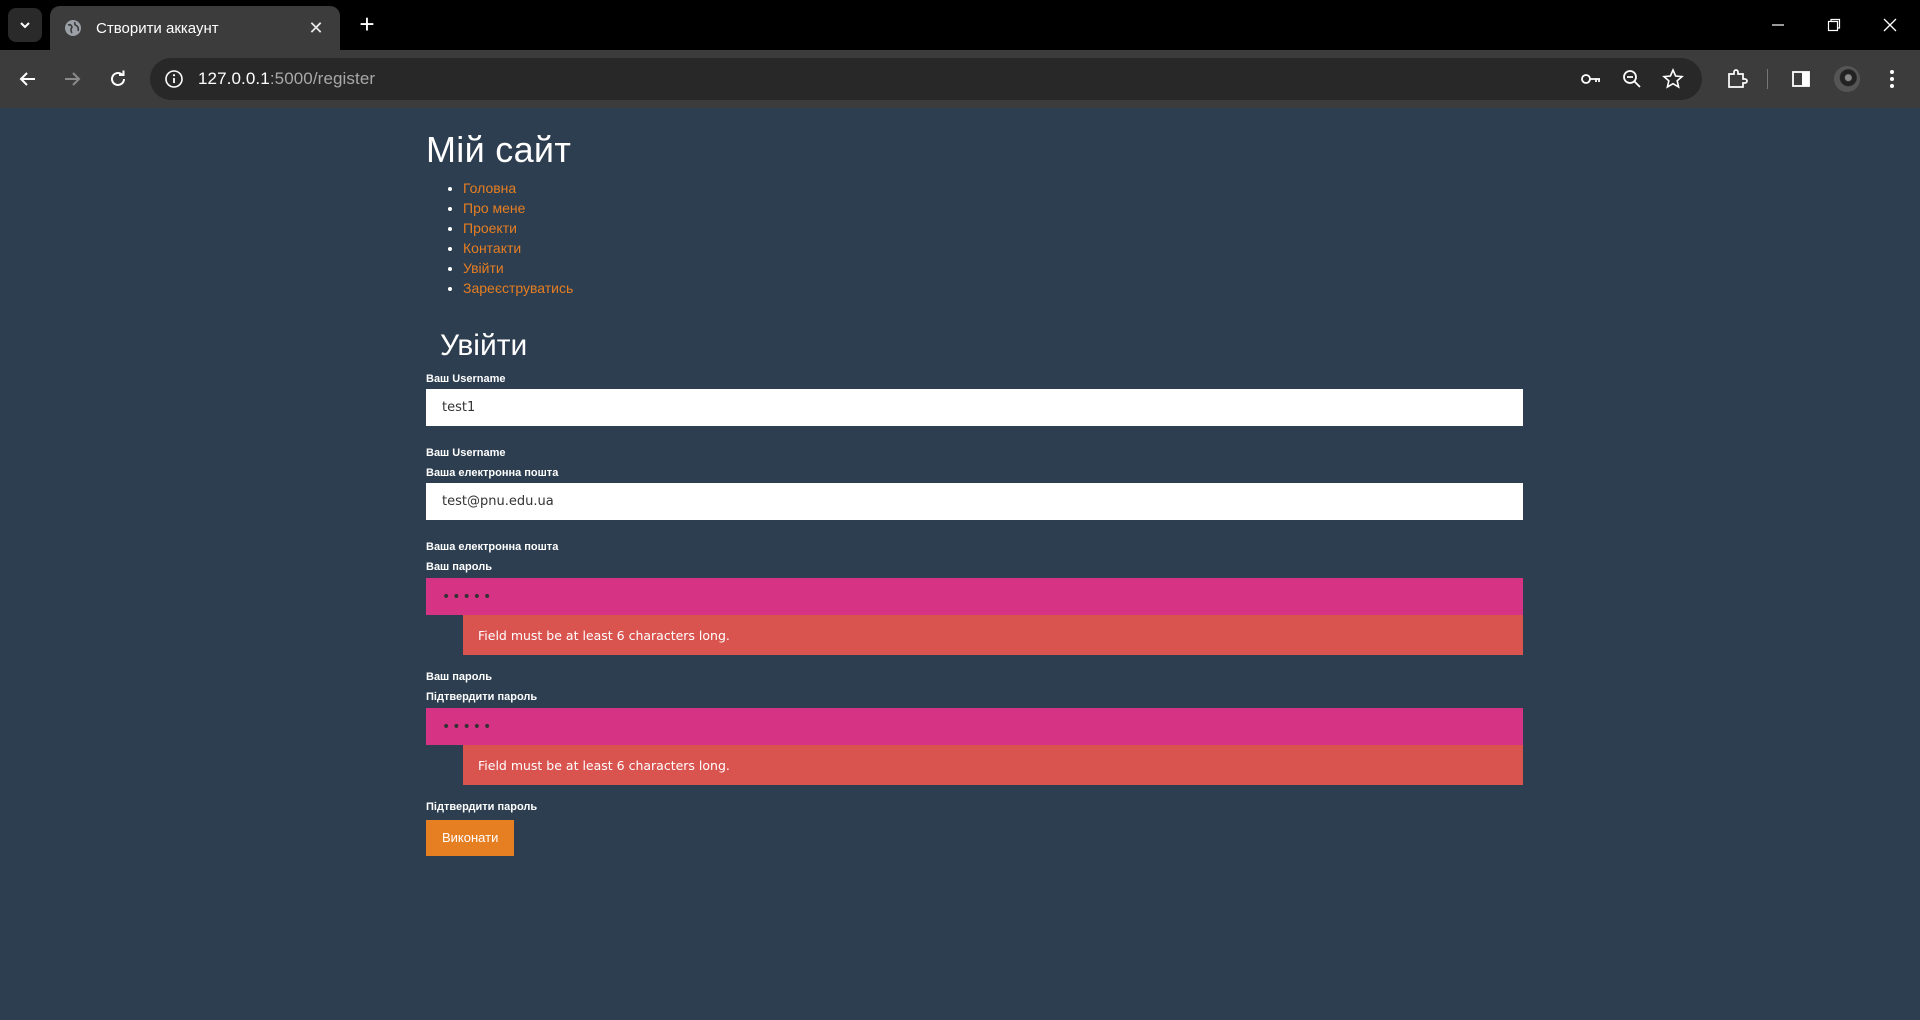  What do you see at coordinates (993, 208) in the screenshot?
I see `nav-item-about: Про мене` at bounding box center [993, 208].